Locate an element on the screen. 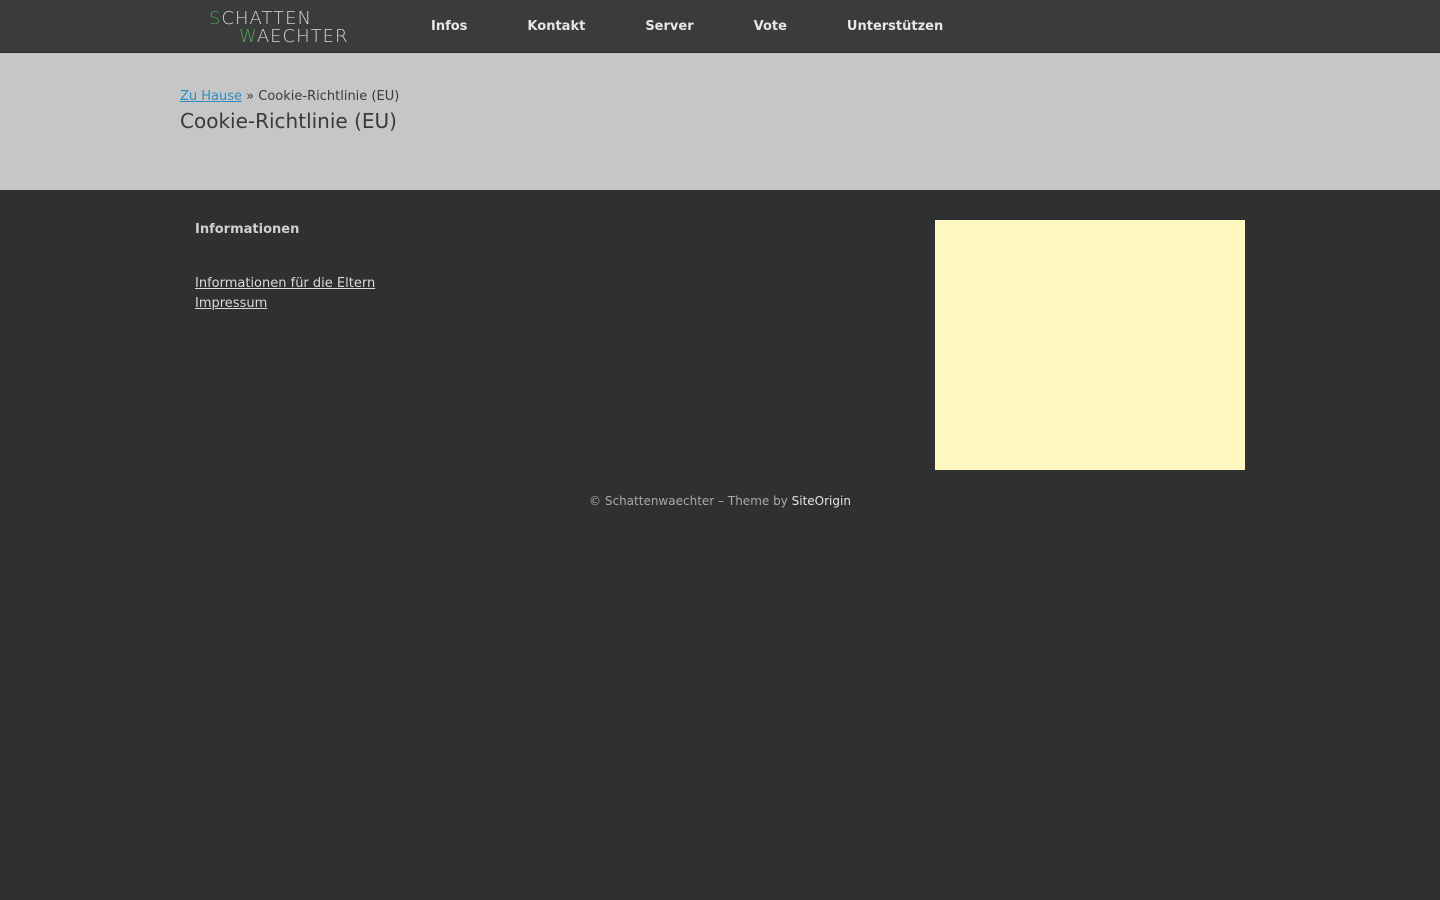 The width and height of the screenshot is (1440, 900). breadcrumb: Zu Hause » Cookie-Richtlinie (EU) is located at coordinates (289, 96).